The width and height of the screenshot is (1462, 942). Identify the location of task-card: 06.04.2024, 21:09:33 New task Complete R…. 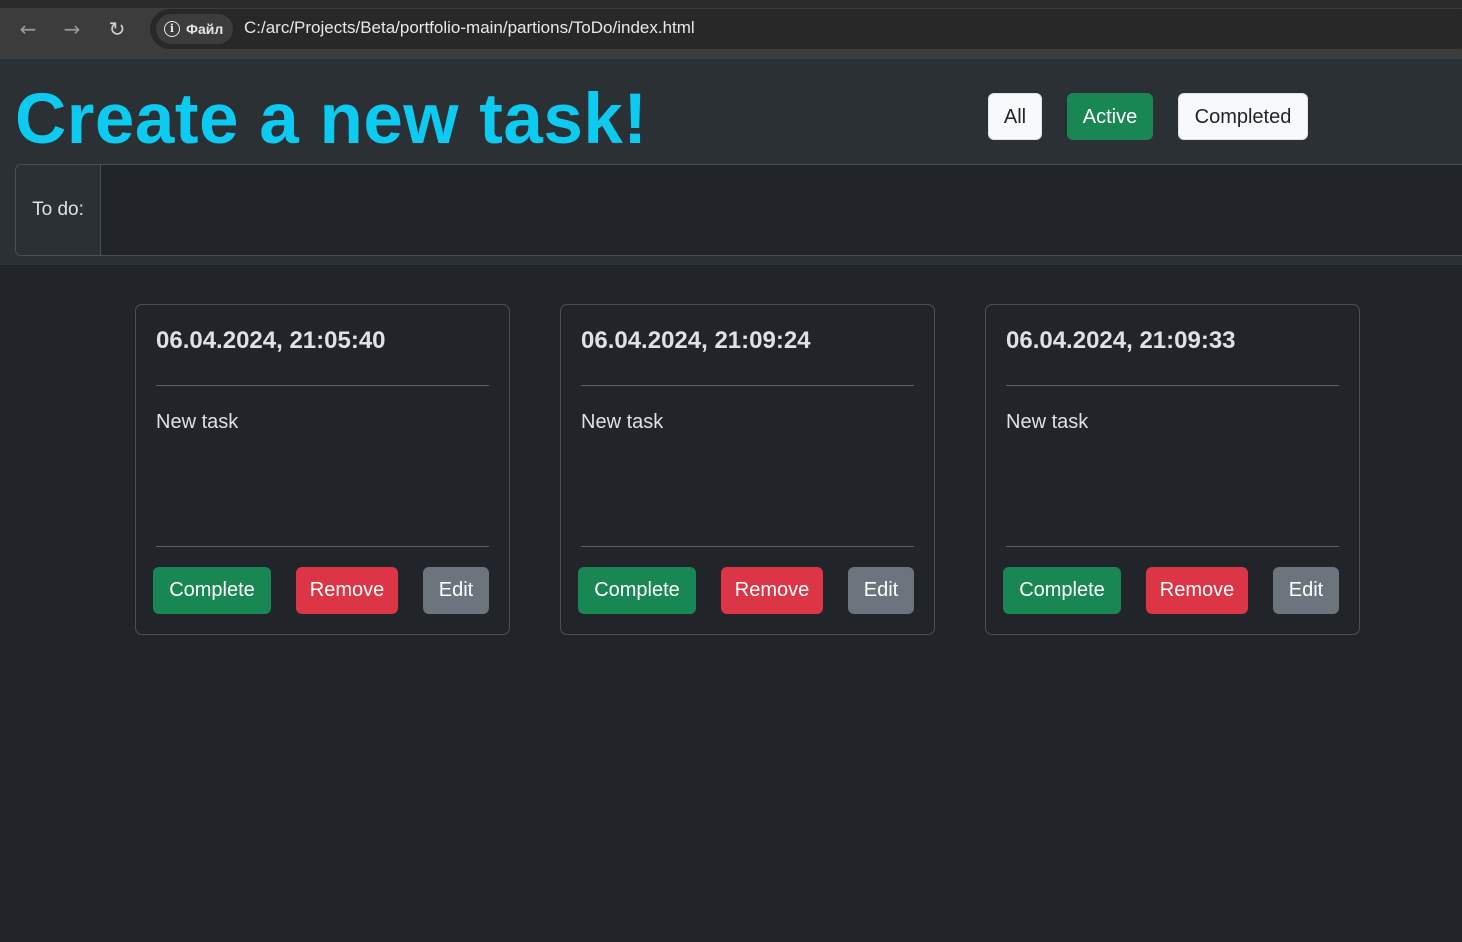
(1172, 469).